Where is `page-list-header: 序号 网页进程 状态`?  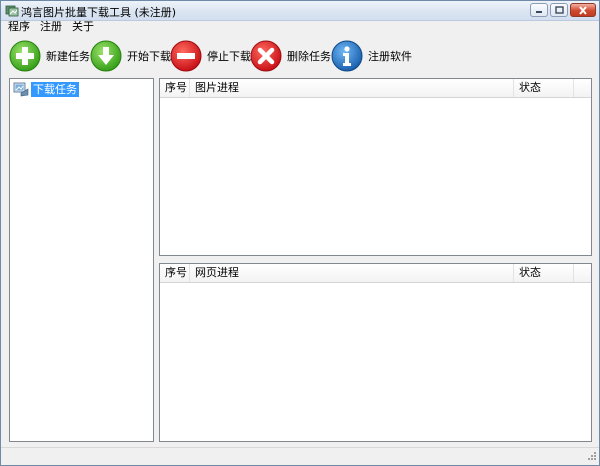
page-list-header: 序号 网页进程 状态 is located at coordinates (375, 273).